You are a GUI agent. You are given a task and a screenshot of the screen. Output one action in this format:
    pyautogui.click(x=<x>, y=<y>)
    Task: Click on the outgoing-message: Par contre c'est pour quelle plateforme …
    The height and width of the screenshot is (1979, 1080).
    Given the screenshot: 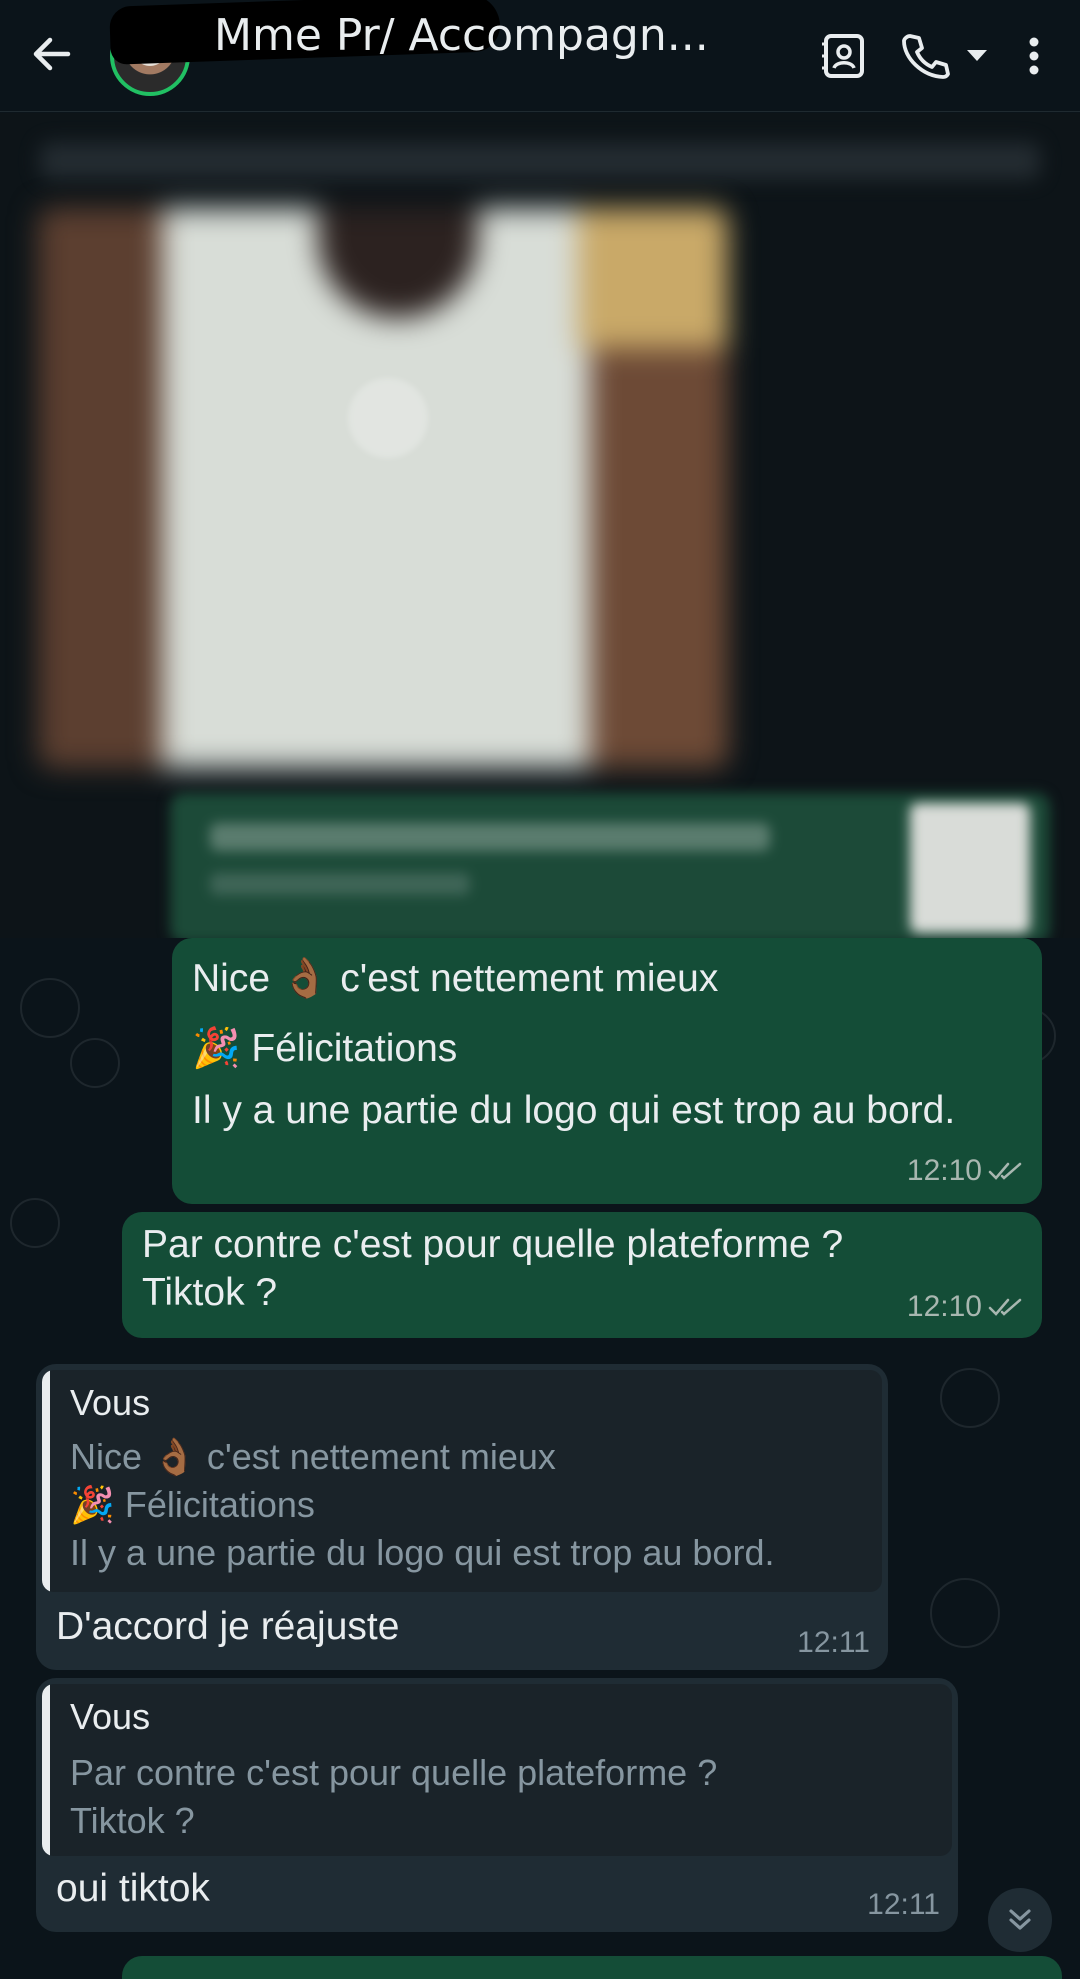 What is the action you would take?
    pyautogui.click(x=582, y=1275)
    